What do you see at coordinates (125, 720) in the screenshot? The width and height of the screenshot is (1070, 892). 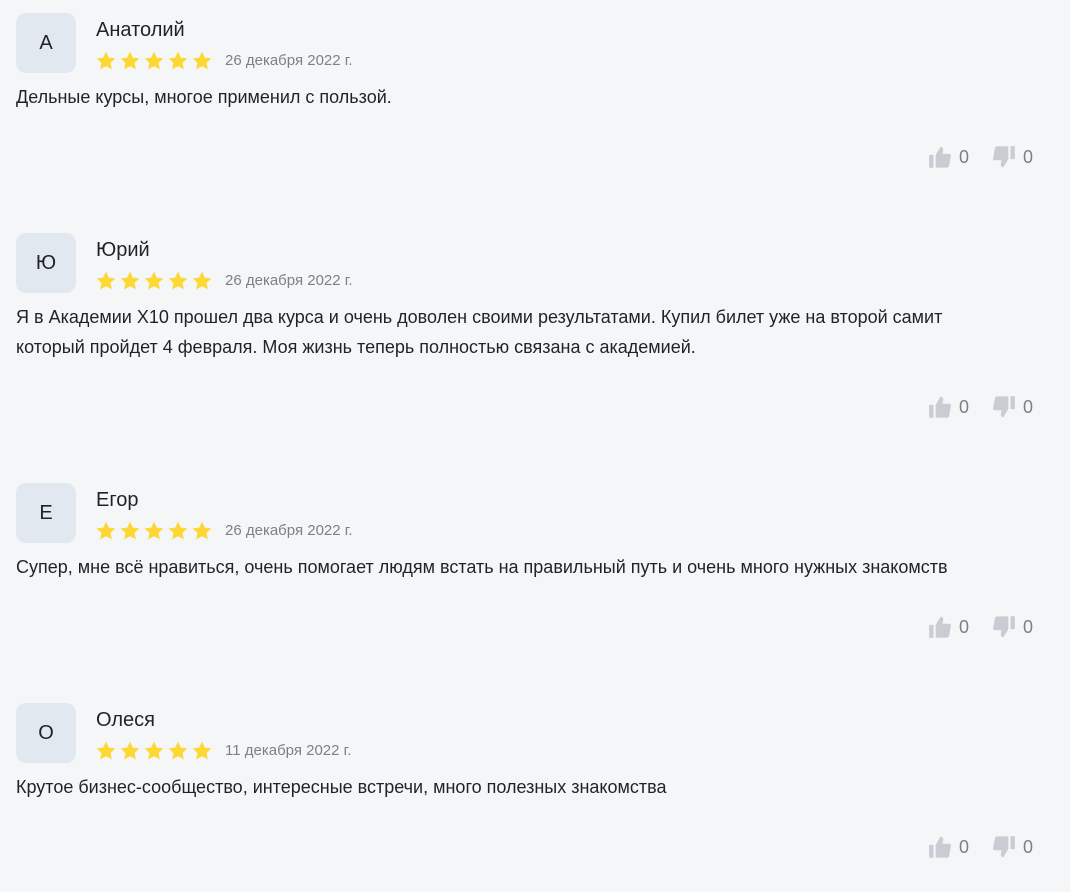 I see `review-author: Олеся` at bounding box center [125, 720].